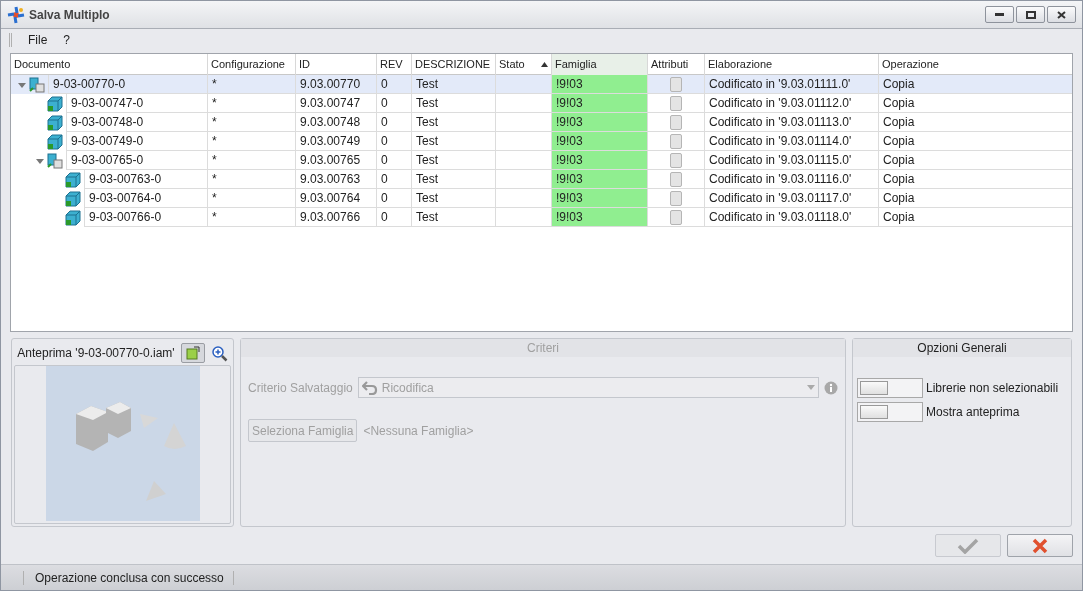 This screenshot has height=591, width=1083. I want to click on maximize-icon, so click(1030, 14).